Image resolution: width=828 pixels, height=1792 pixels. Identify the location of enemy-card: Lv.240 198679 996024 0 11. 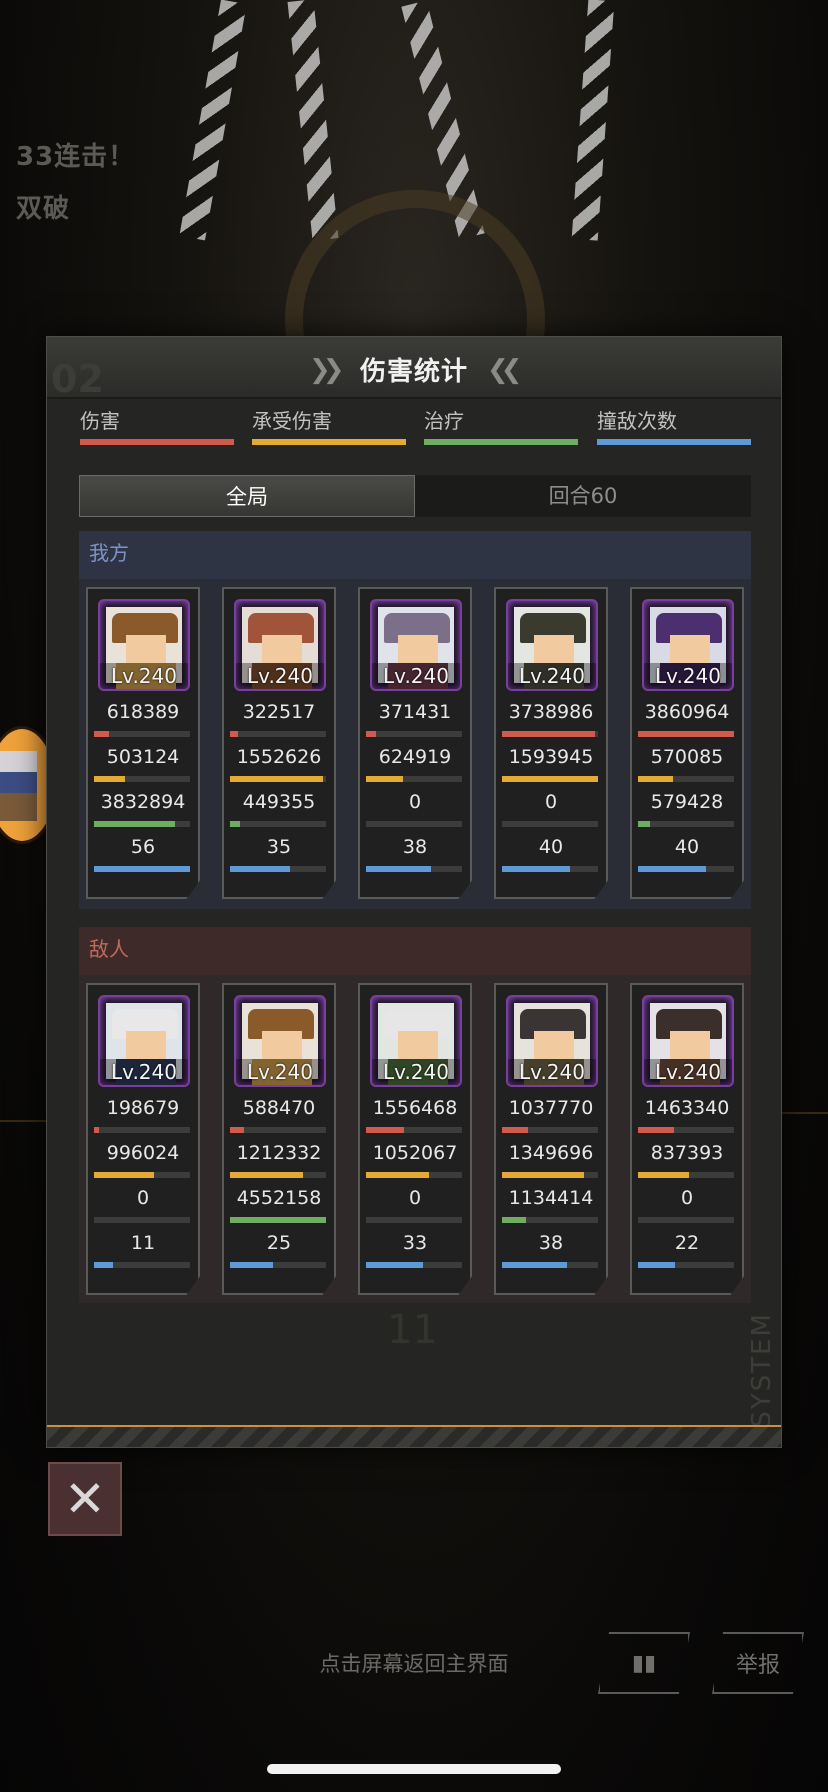
(143, 1139).